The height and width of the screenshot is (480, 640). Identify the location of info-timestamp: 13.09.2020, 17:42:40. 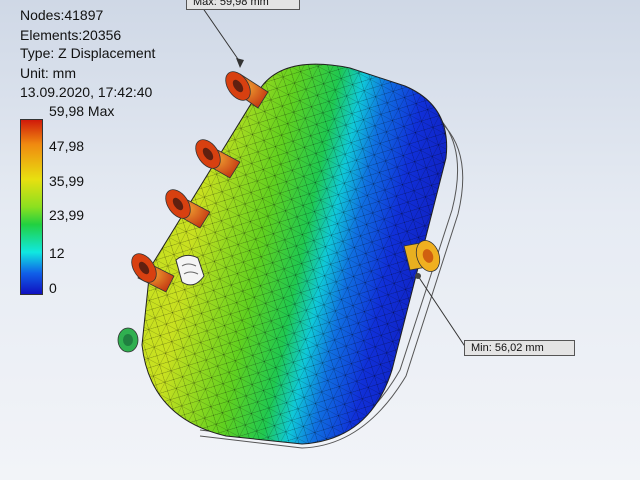
(86, 92).